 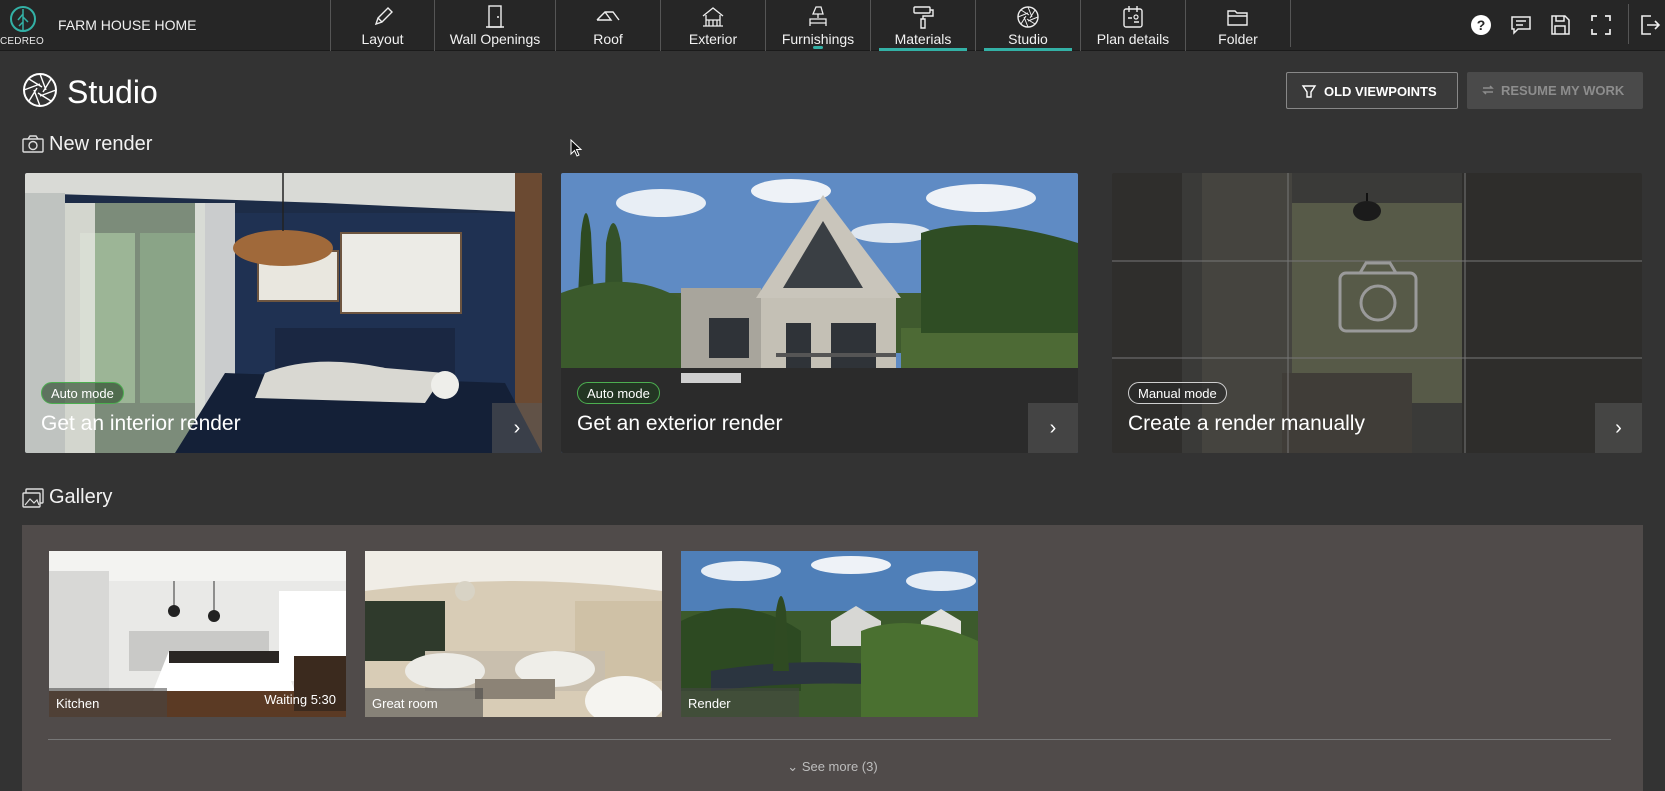 I want to click on manual-render-image, so click(x=1377, y=313).